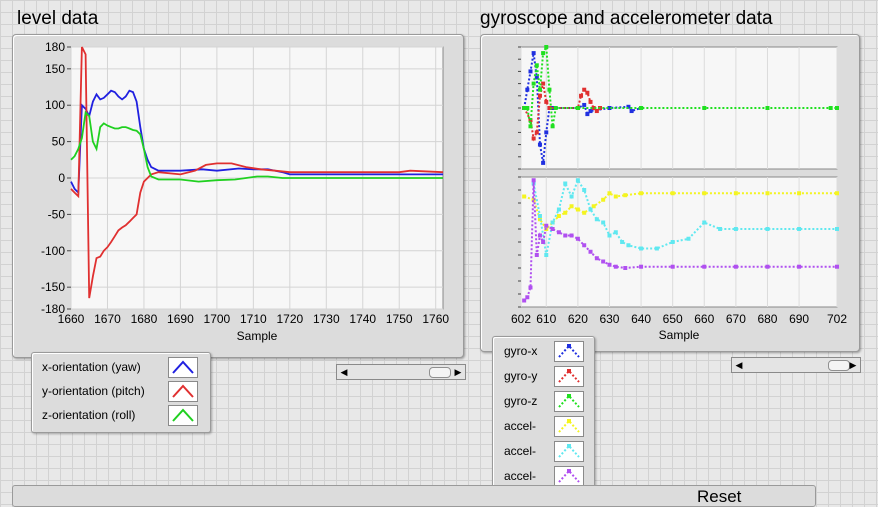 The width and height of the screenshot is (878, 507). Describe the element at coordinates (399, 319) in the screenshot. I see `x-tick-label: 1750` at that location.